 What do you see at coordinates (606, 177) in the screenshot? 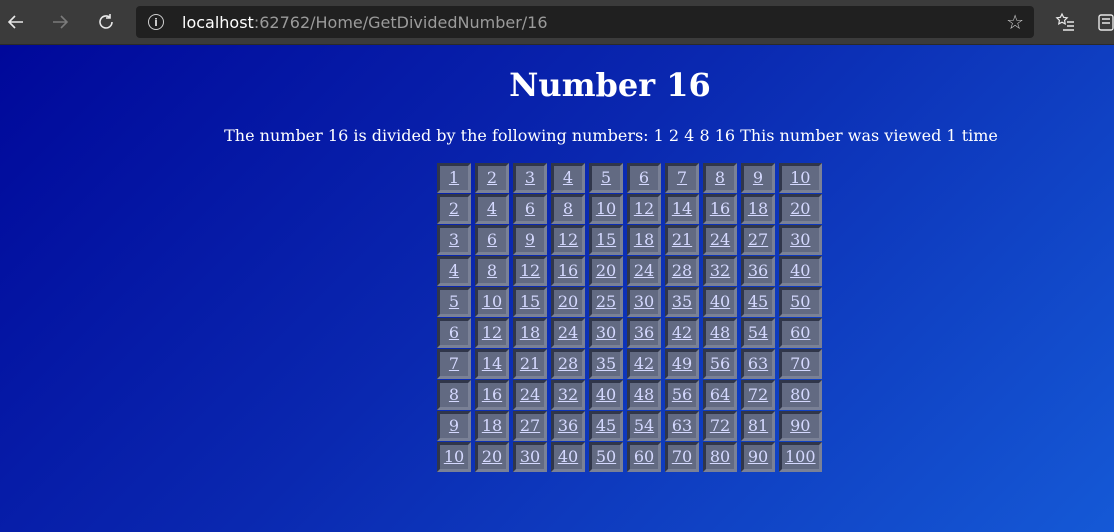
I see `number-link: 5` at bounding box center [606, 177].